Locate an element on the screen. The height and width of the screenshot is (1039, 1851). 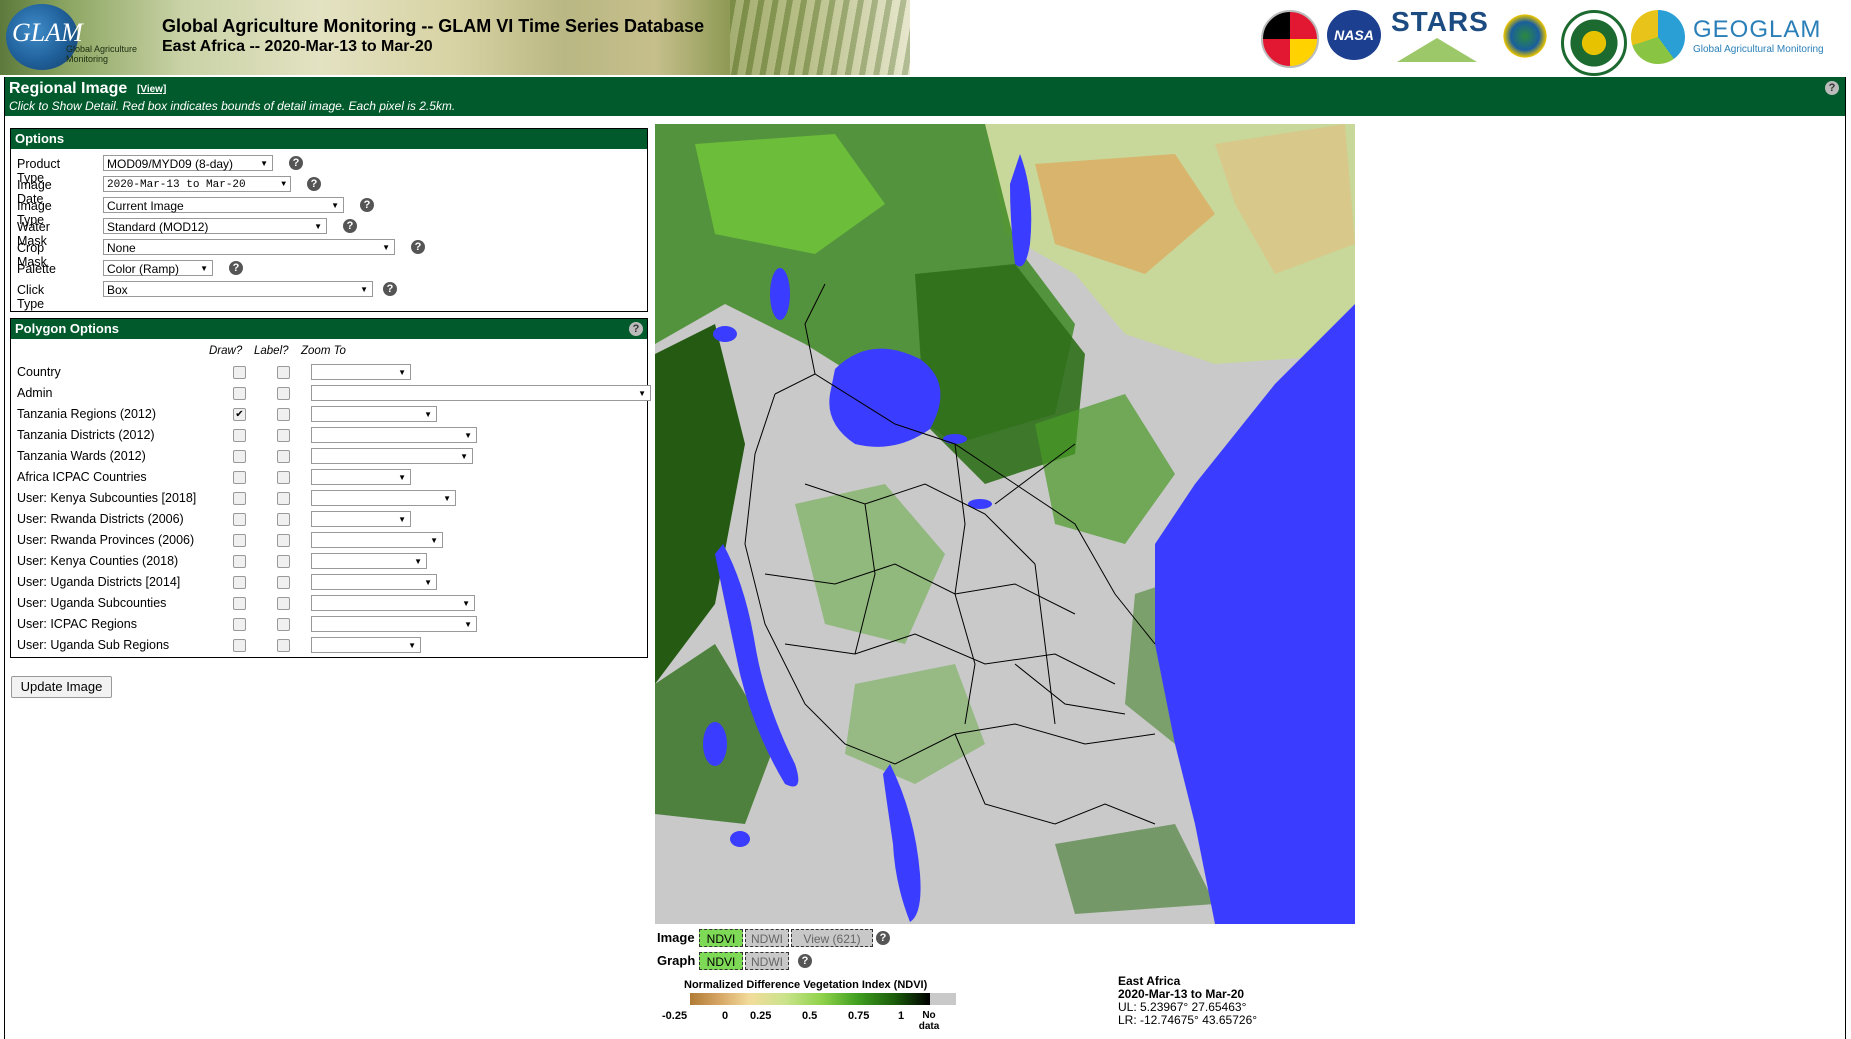
polygon-row-label: Country is located at coordinates (39, 372).